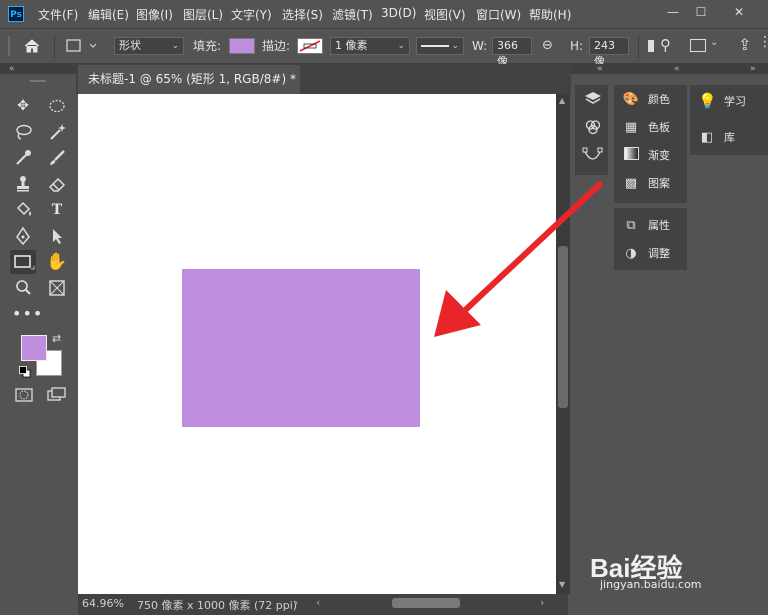  I want to click on minimize-button: —, so click(673, 12).